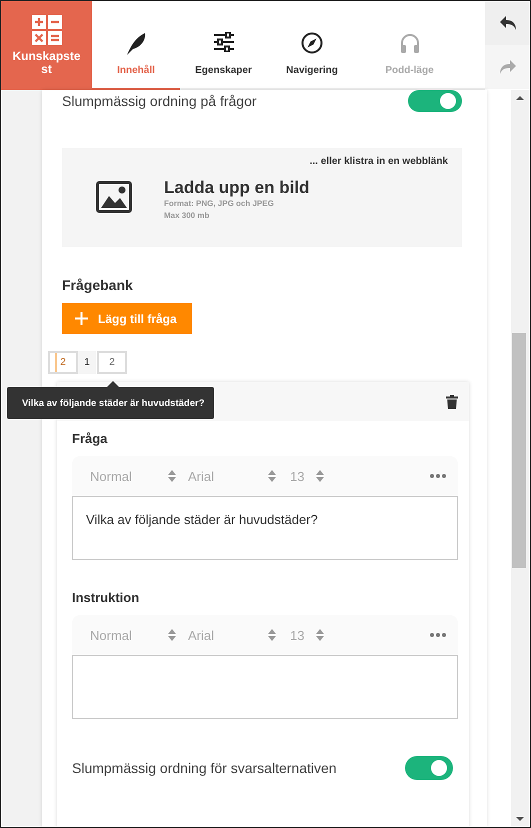  I want to click on headphones-icon, so click(409, 44).